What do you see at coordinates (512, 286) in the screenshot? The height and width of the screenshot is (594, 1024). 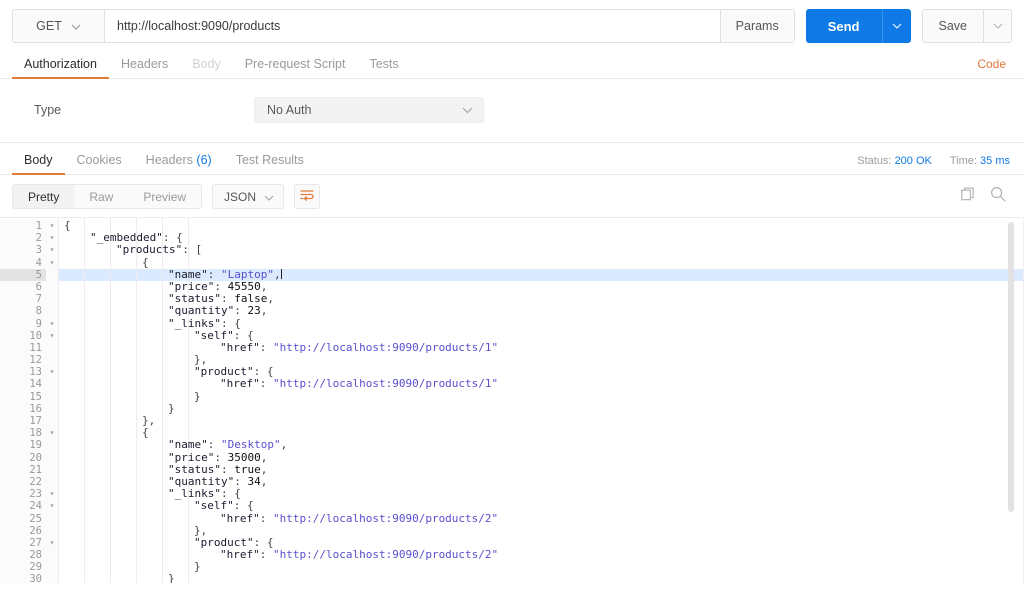 I see `code-line: 6 "price": 45550,` at bounding box center [512, 286].